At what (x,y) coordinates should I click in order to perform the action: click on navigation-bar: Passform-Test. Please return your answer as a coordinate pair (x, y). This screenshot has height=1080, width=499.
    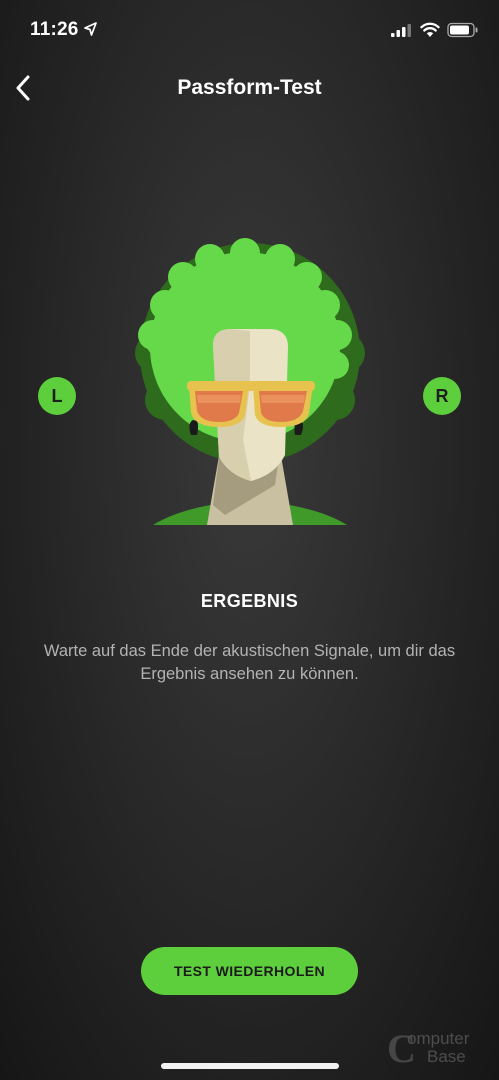
    Looking at the image, I should click on (249, 88).